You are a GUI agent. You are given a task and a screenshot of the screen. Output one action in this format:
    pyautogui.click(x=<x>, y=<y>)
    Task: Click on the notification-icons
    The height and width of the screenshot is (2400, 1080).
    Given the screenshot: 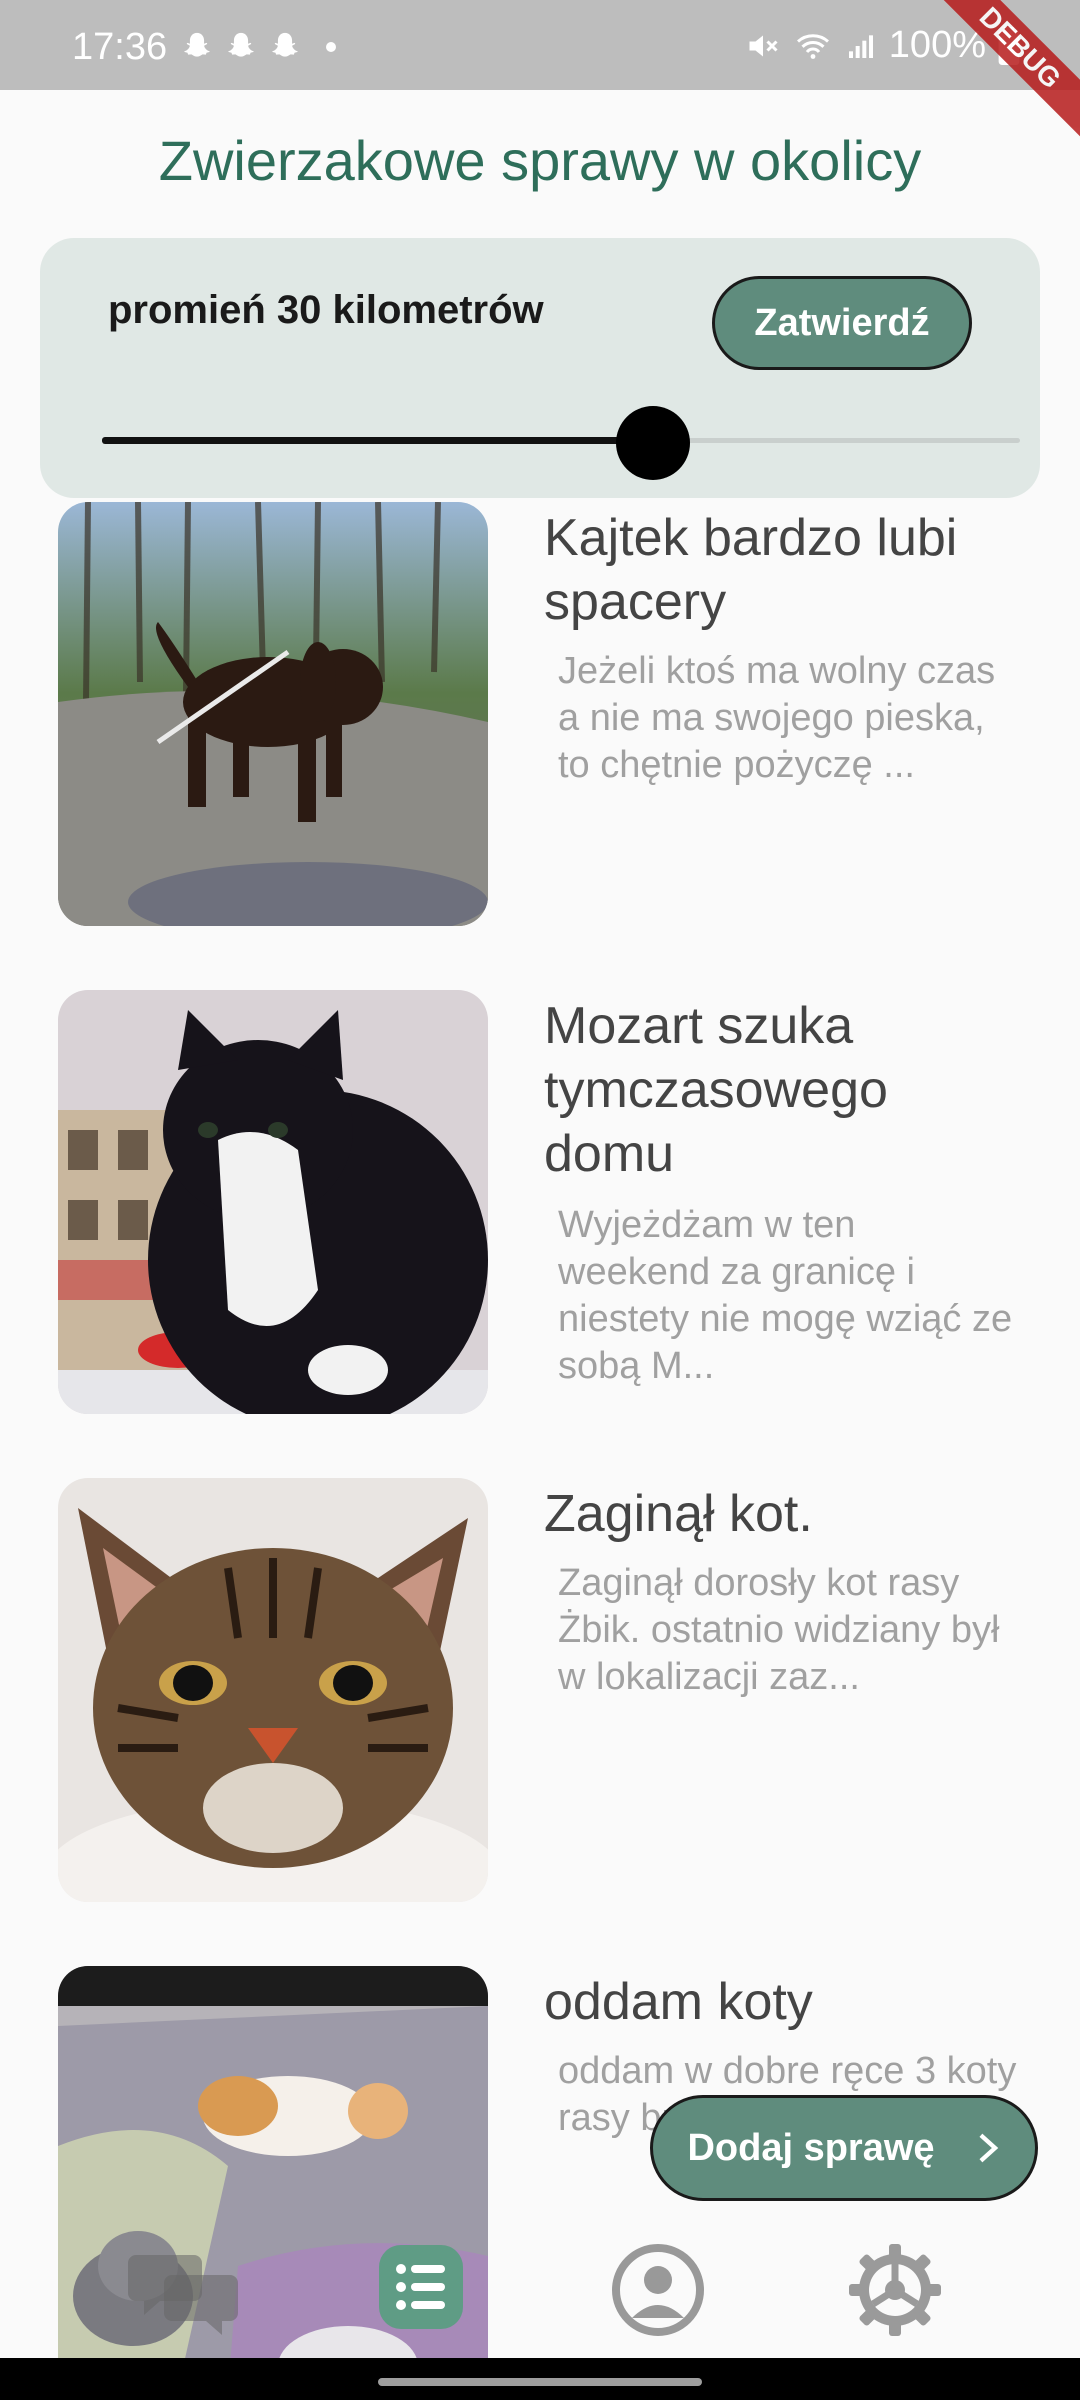 What is the action you would take?
    pyautogui.click(x=258, y=47)
    